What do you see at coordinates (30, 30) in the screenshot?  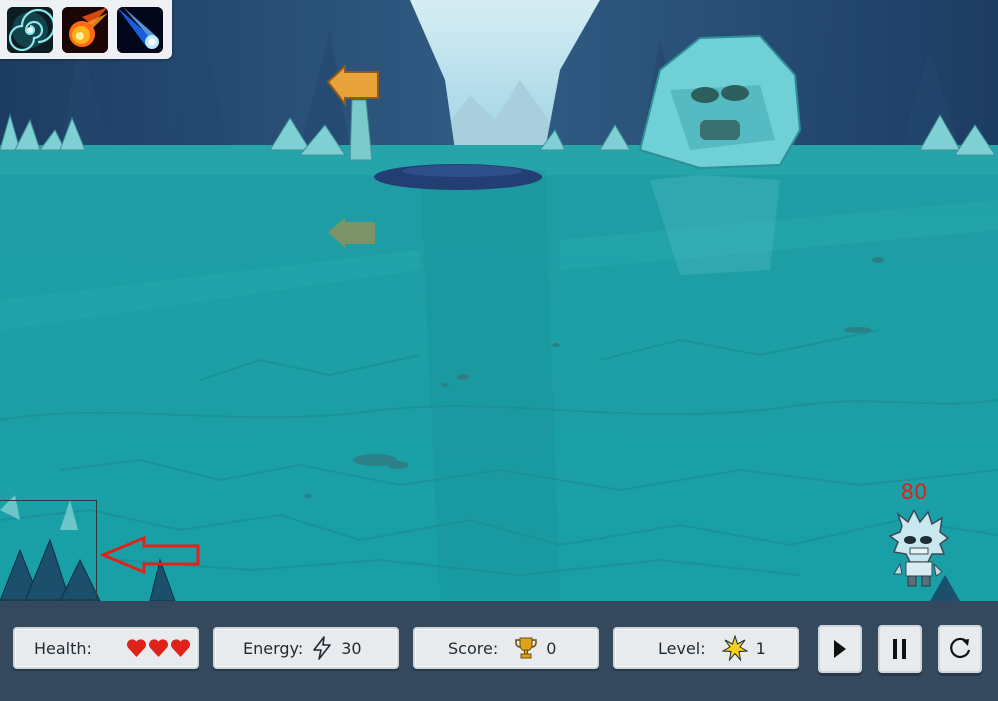 I see `vortex-spell-icon` at bounding box center [30, 30].